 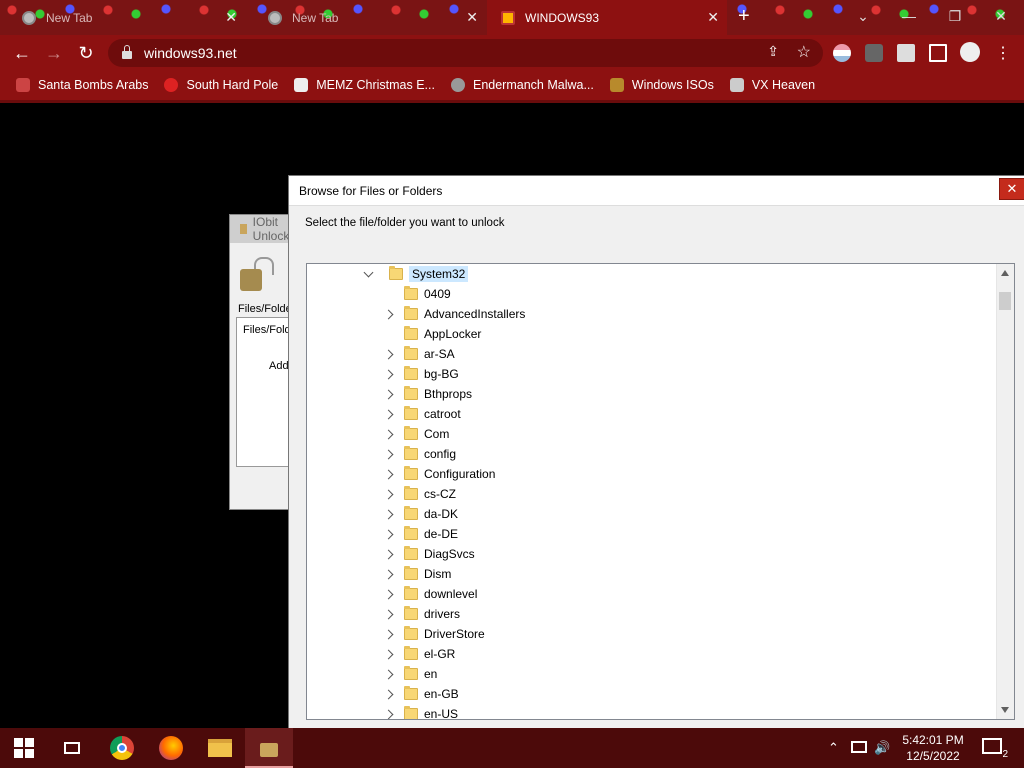 What do you see at coordinates (411, 433) in the screenshot?
I see `folder-icon` at bounding box center [411, 433].